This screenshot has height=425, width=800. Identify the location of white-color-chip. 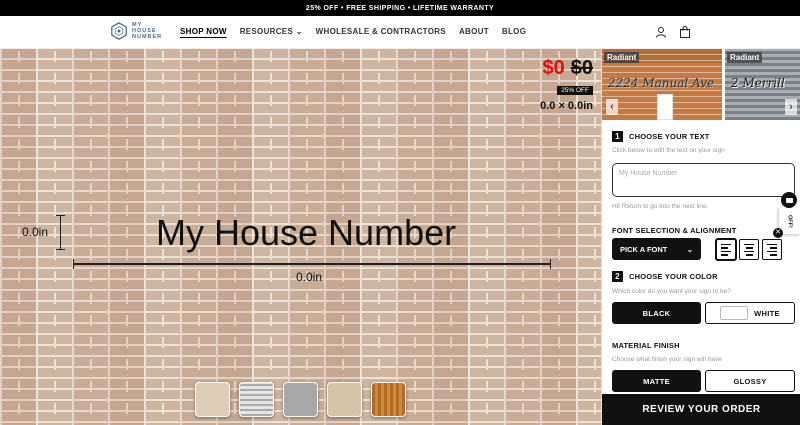
(734, 313).